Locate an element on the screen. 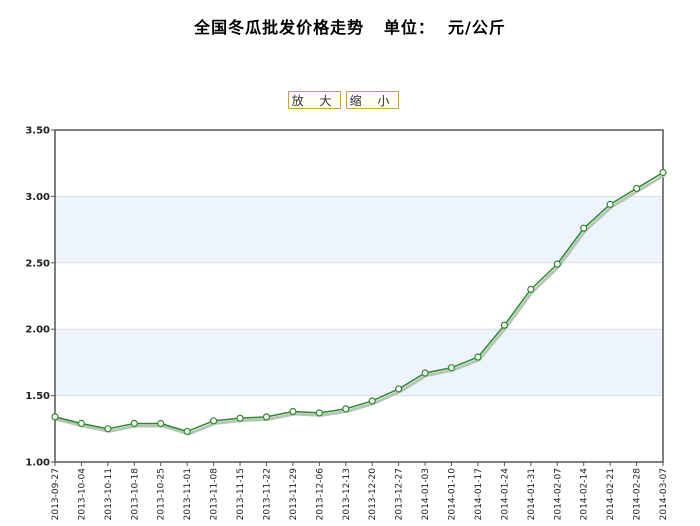  x-tick-label: 2013-10-18 is located at coordinates (135, 494).